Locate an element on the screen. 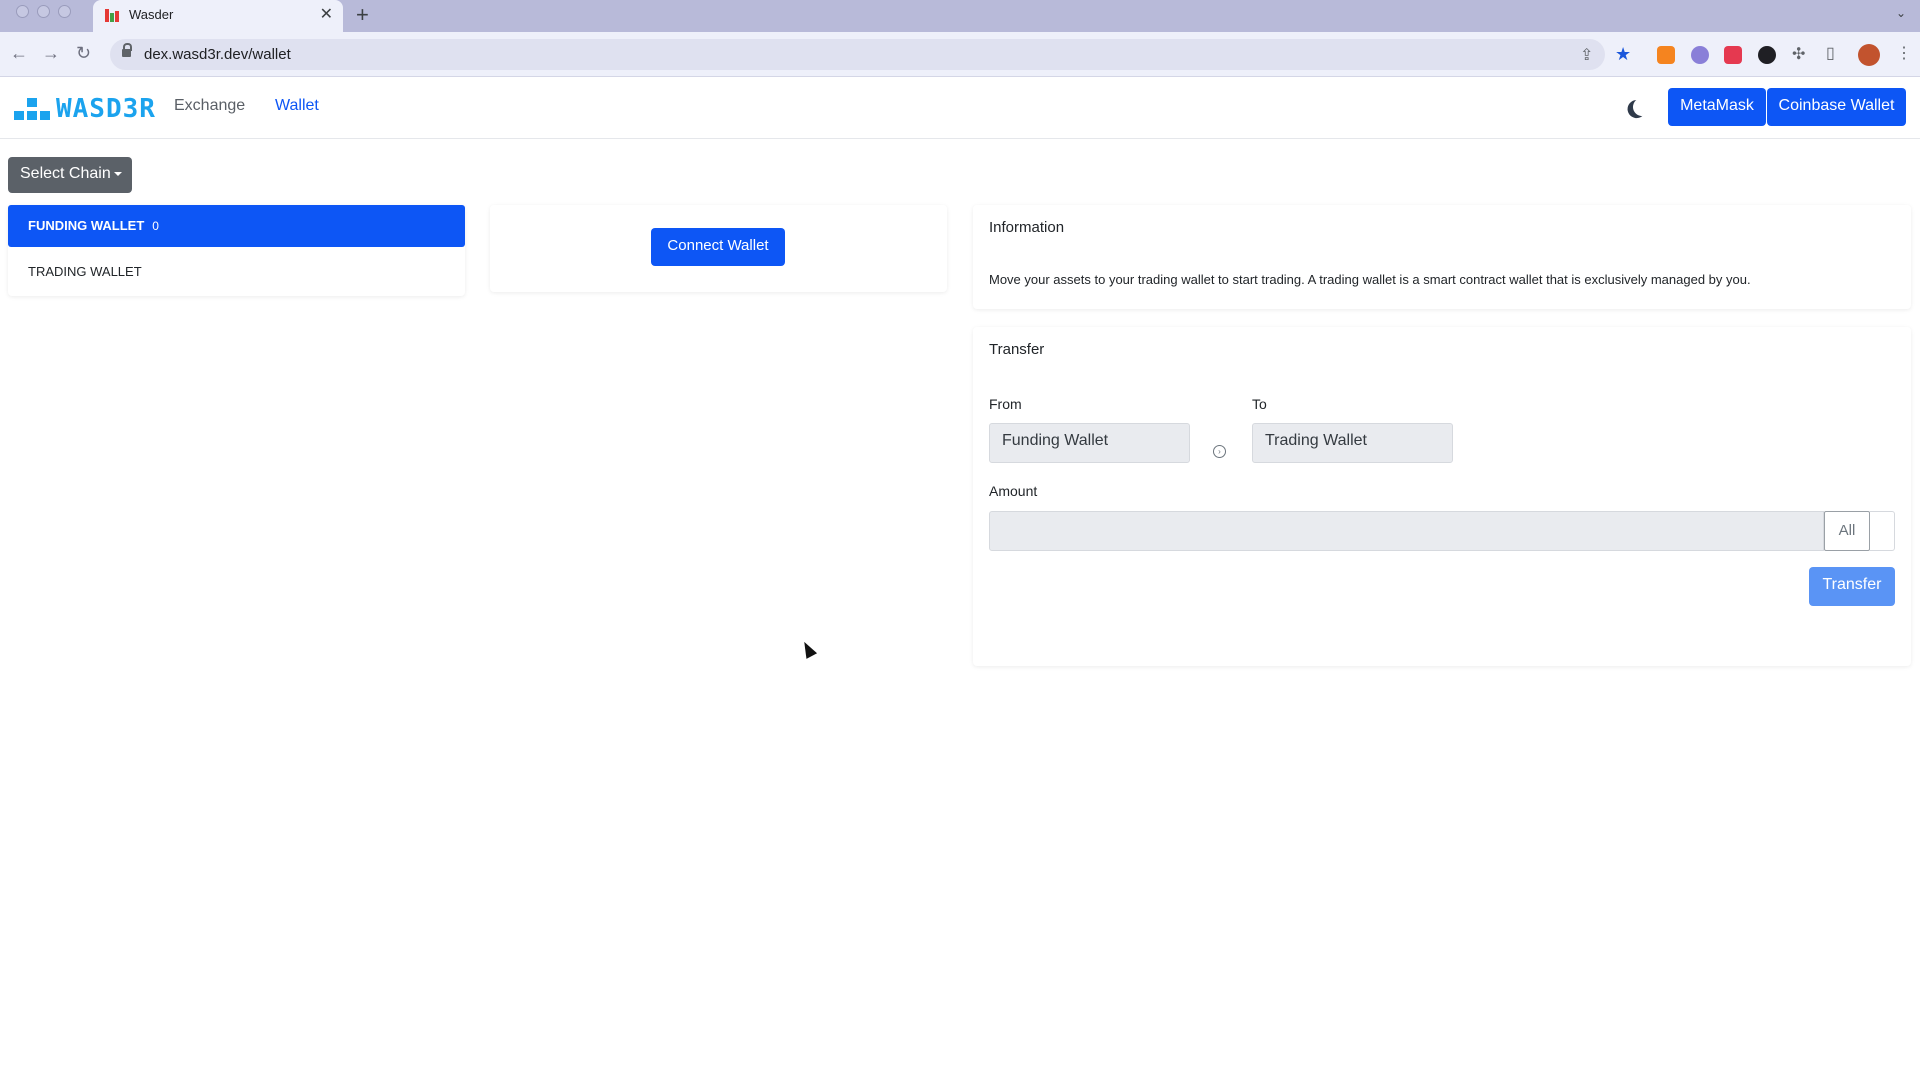  connect-wallet-button: Connect Wallet is located at coordinates (718, 247).